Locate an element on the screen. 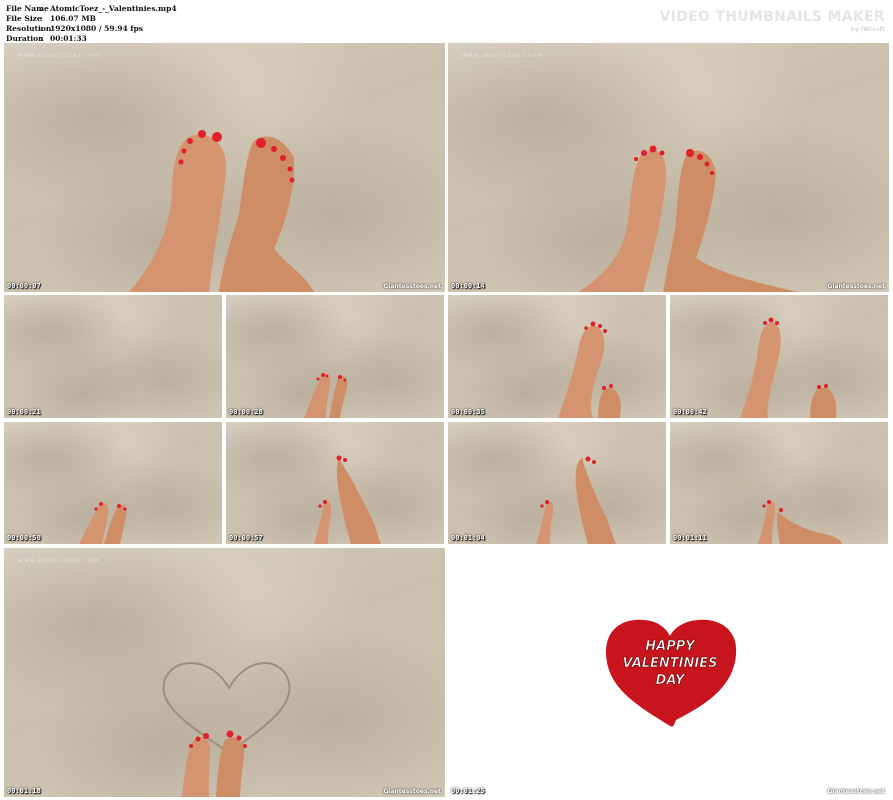  timestamp: 00:00:14 is located at coordinates (468, 286).